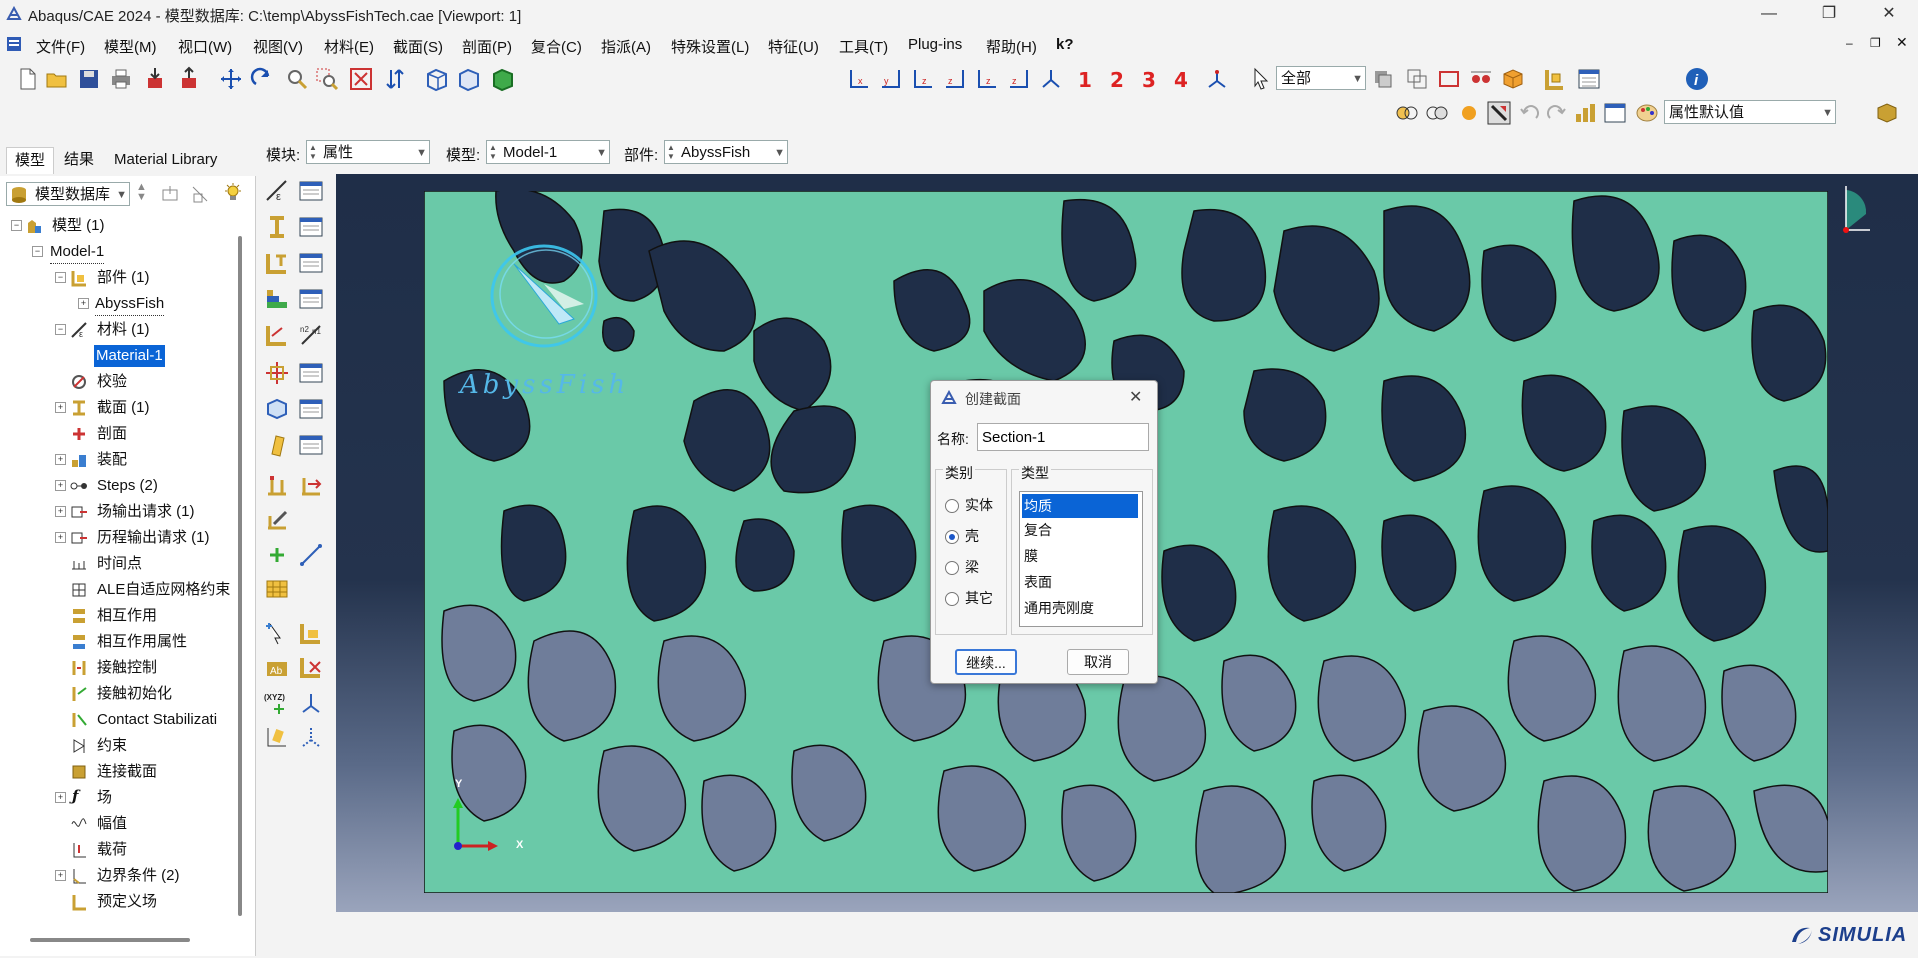  Describe the element at coordinates (1038, 582) in the screenshot. I see `type-item-surface: 表面` at that location.